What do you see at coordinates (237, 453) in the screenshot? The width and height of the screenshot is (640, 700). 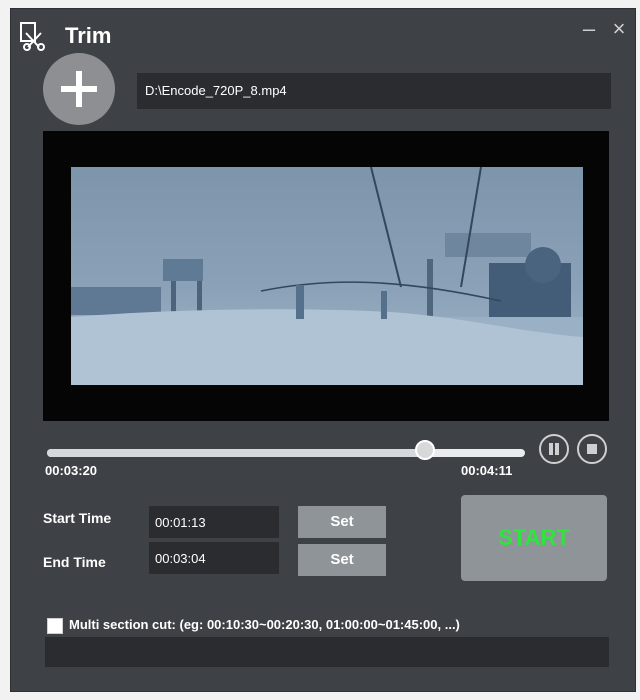 I see `seek-progress` at bounding box center [237, 453].